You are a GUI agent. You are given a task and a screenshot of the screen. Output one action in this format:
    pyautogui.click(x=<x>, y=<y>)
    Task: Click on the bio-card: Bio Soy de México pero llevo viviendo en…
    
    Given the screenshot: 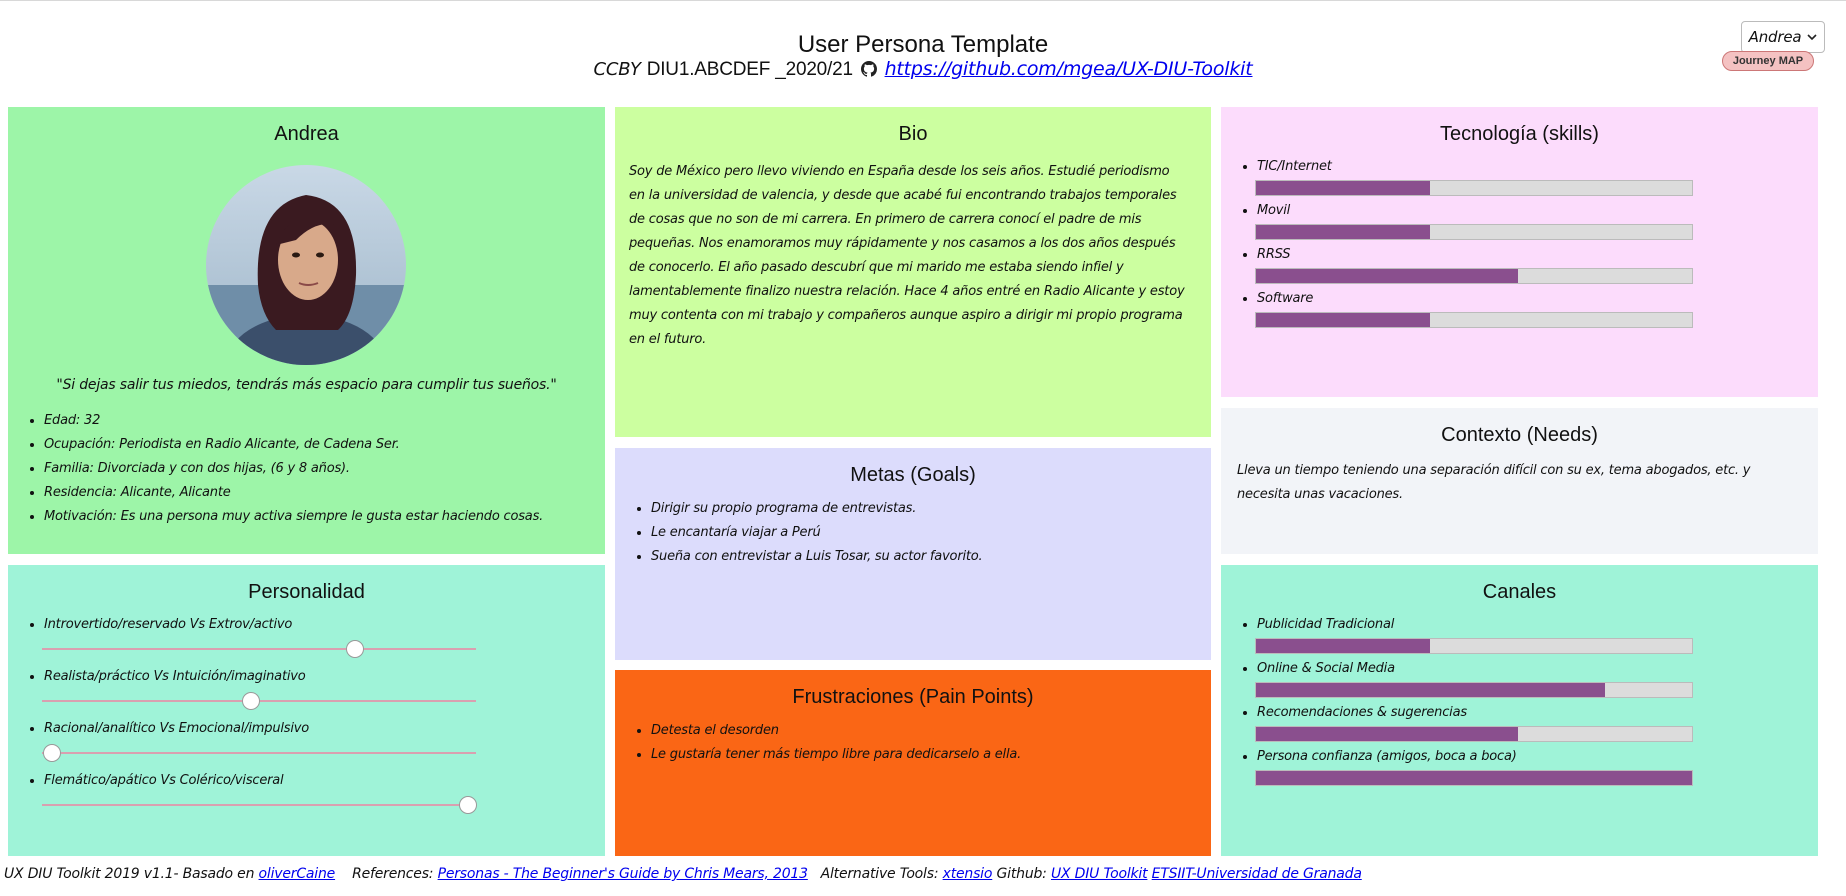 What is the action you would take?
    pyautogui.click(x=913, y=272)
    